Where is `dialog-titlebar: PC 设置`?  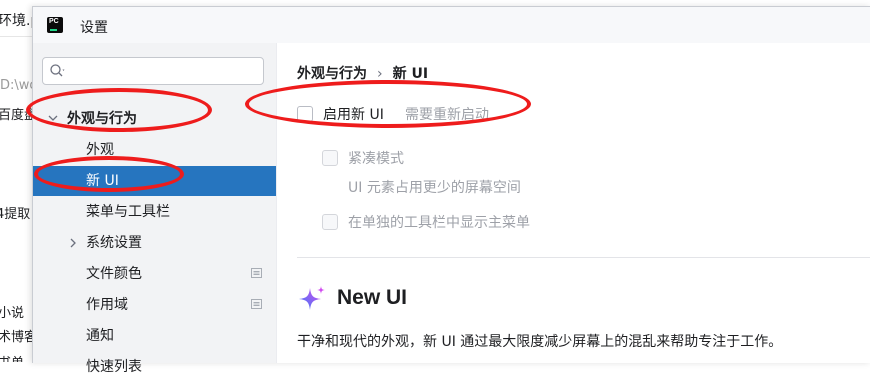
dialog-titlebar: PC 设置 is located at coordinates (451, 25).